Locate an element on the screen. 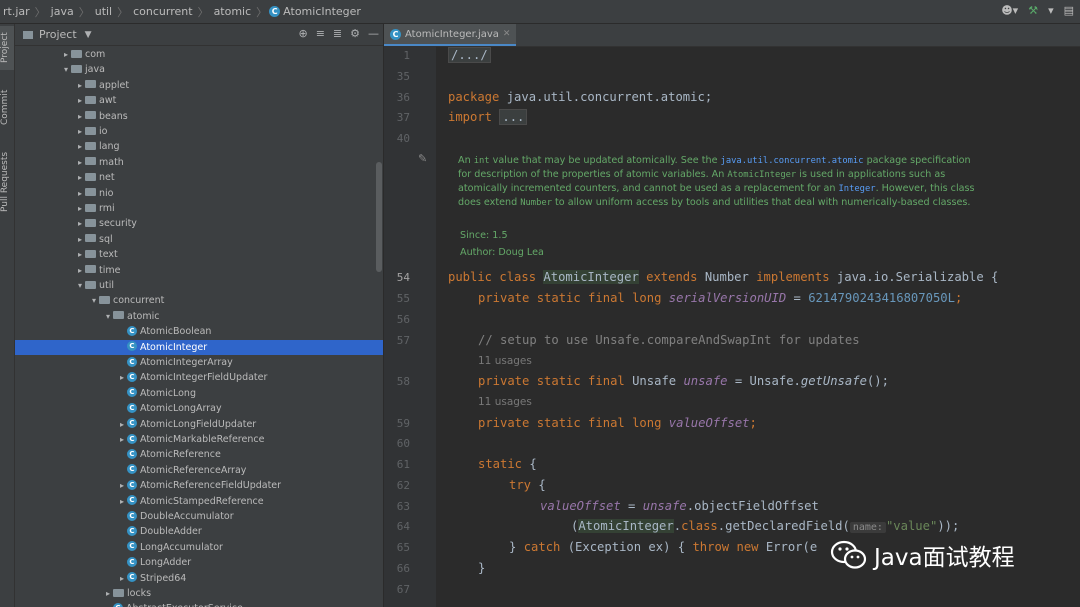 This screenshot has width=1080, height=607. tree-node-longaccumulator: C LongAccumulator is located at coordinates (199, 547).